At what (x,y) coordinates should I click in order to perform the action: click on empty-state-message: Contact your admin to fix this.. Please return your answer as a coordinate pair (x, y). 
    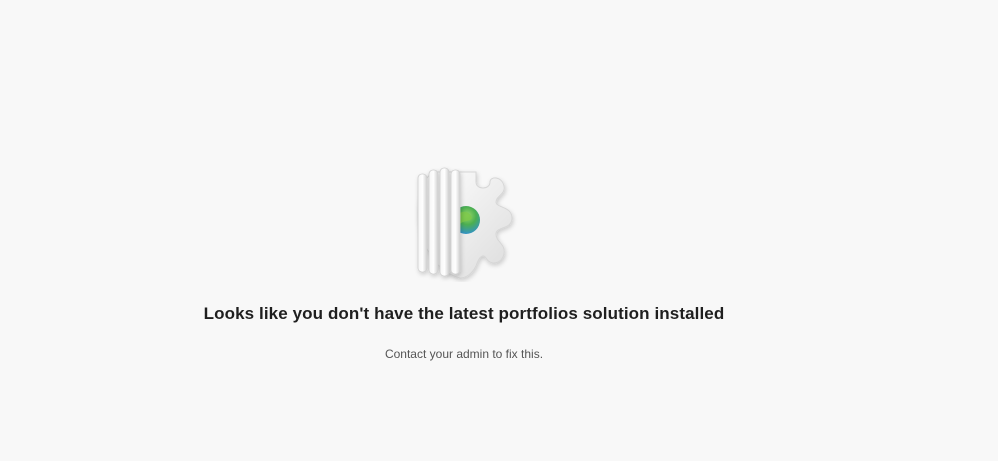
    Looking at the image, I should click on (464, 354).